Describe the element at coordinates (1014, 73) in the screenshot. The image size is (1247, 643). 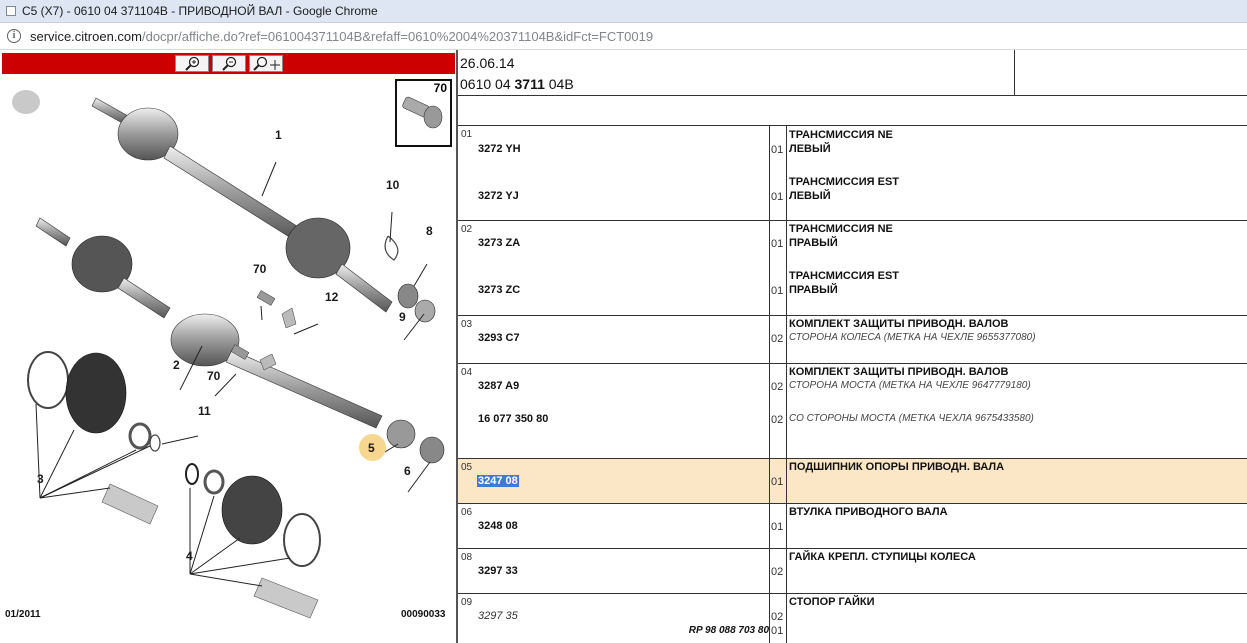
I see `header-divider` at that location.